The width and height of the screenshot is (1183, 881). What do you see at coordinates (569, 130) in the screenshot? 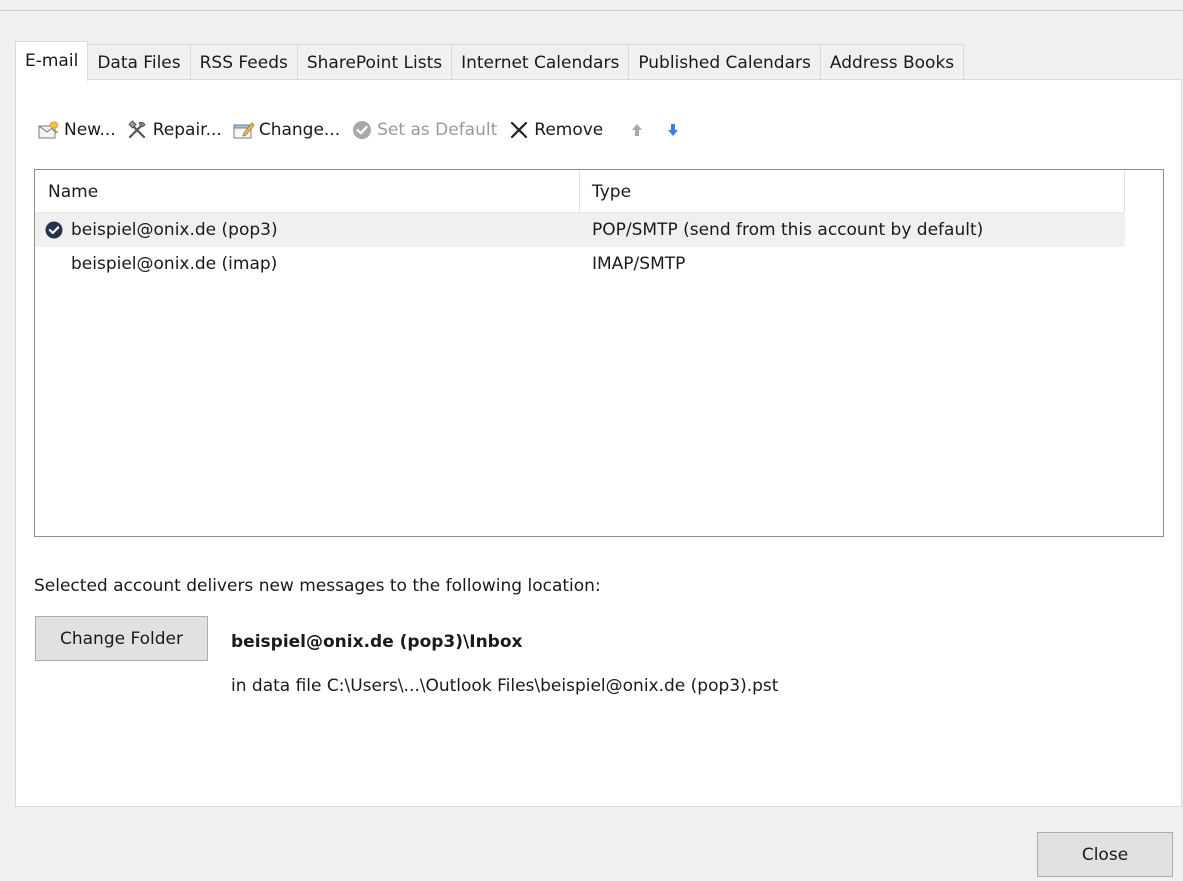
I see `remove-button-label: Remove` at bounding box center [569, 130].